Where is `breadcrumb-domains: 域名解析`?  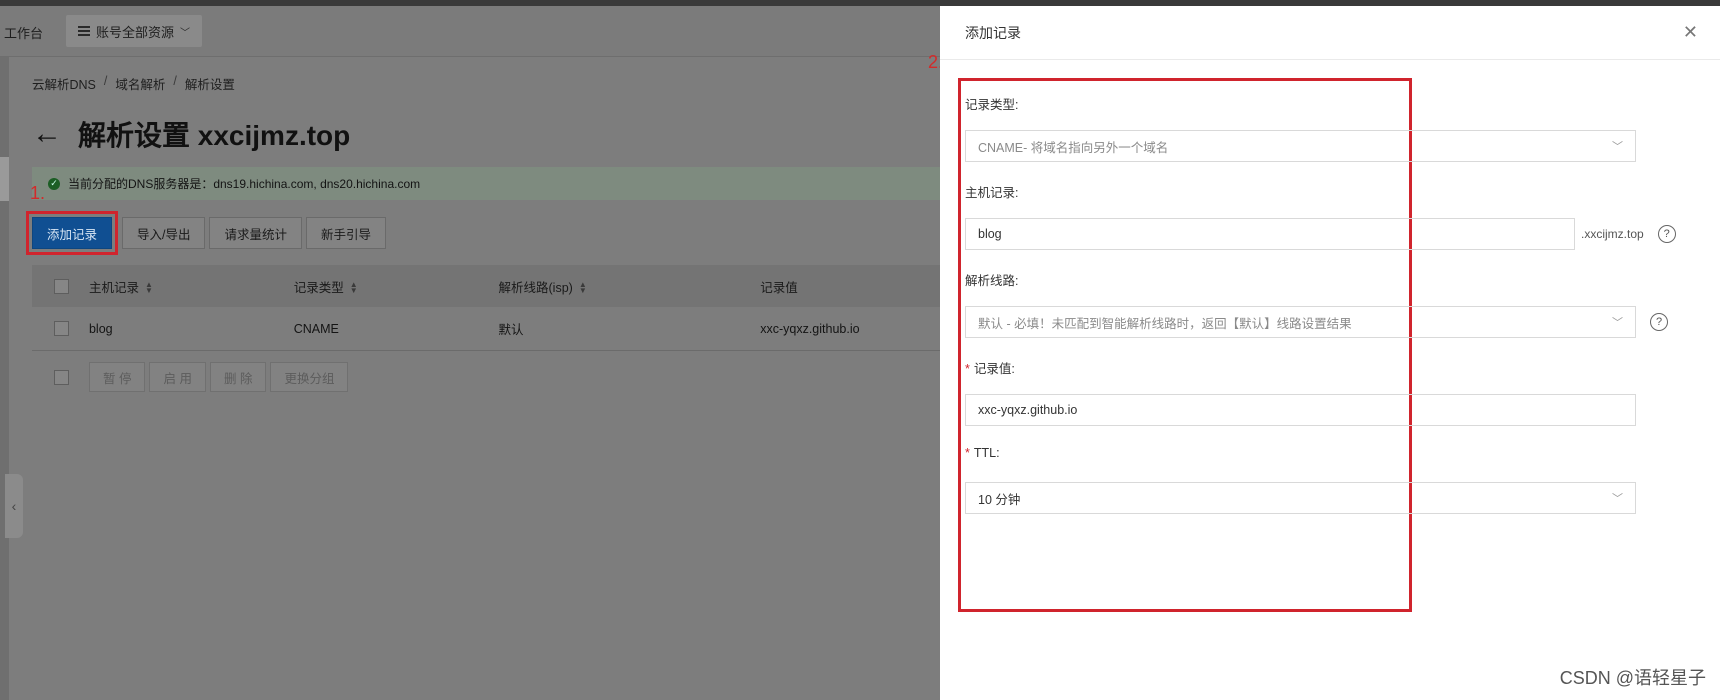
breadcrumb-domains: 域名解析 is located at coordinates (140, 83).